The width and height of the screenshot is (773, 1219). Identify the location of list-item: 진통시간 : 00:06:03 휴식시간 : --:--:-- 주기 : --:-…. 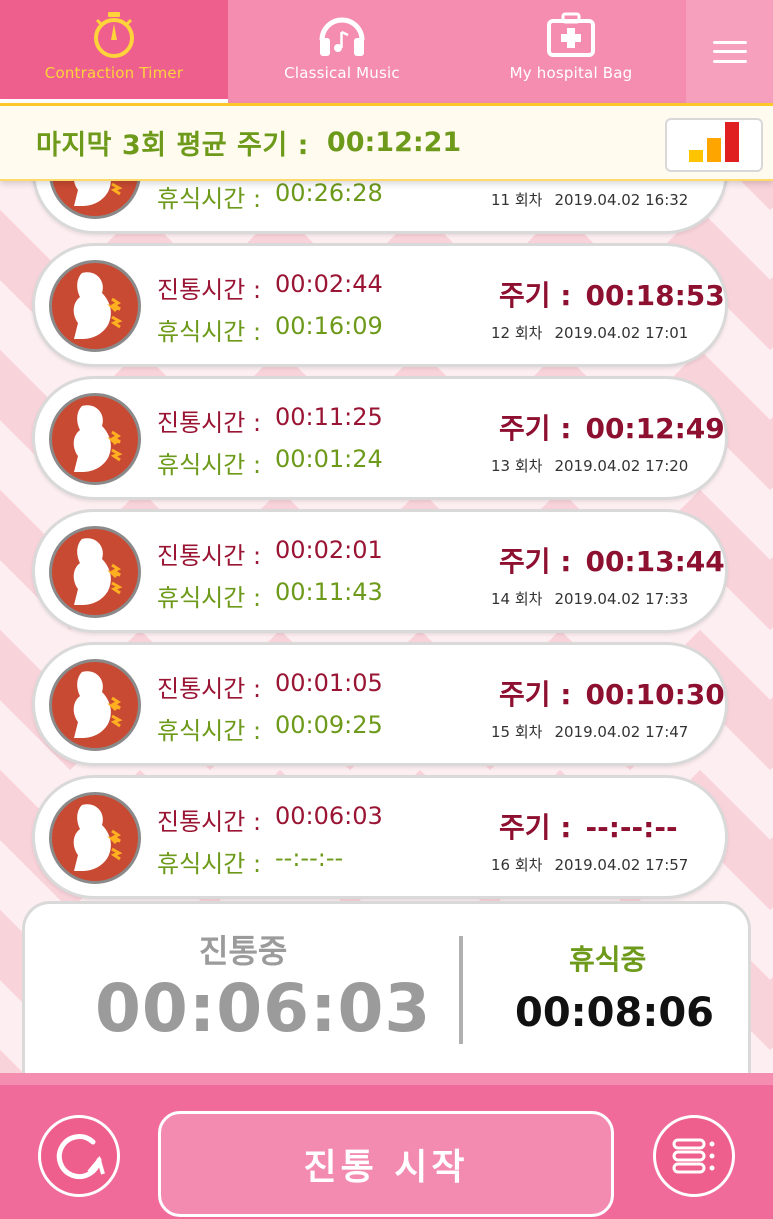
(380, 837).